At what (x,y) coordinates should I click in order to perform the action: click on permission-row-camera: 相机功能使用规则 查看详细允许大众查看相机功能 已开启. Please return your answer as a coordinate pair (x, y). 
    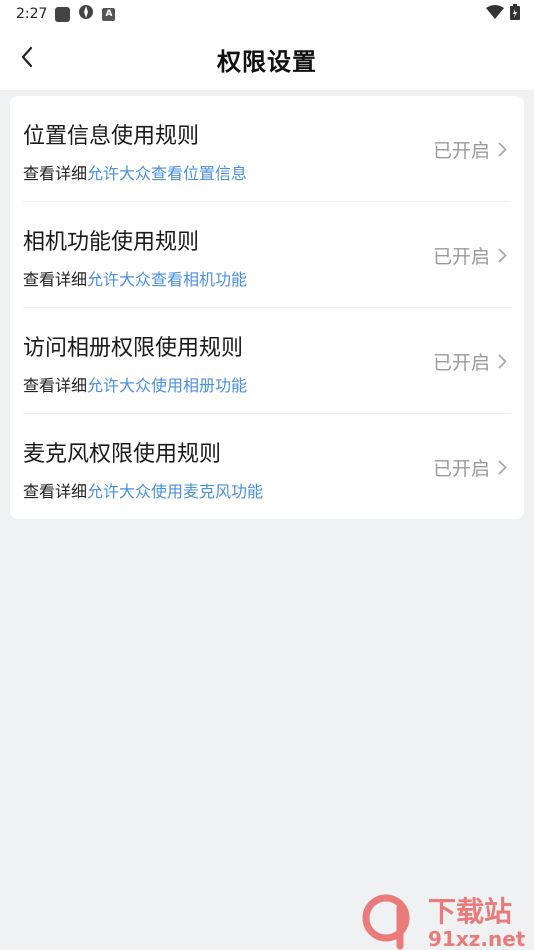
    Looking at the image, I should click on (267, 255).